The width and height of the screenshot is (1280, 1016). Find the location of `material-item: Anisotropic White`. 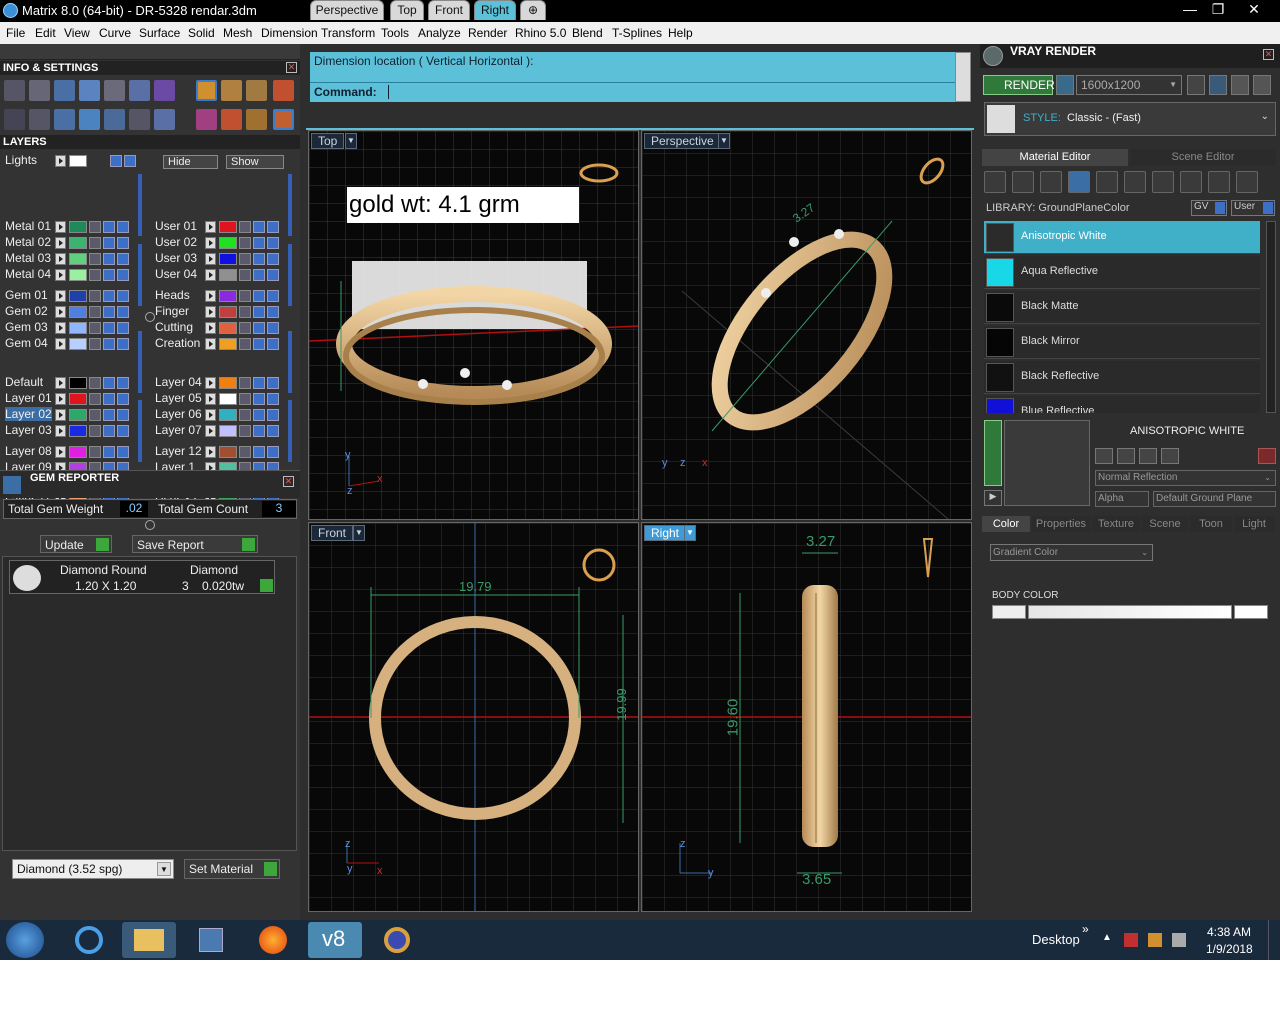

material-item: Anisotropic White is located at coordinates (1122, 237).